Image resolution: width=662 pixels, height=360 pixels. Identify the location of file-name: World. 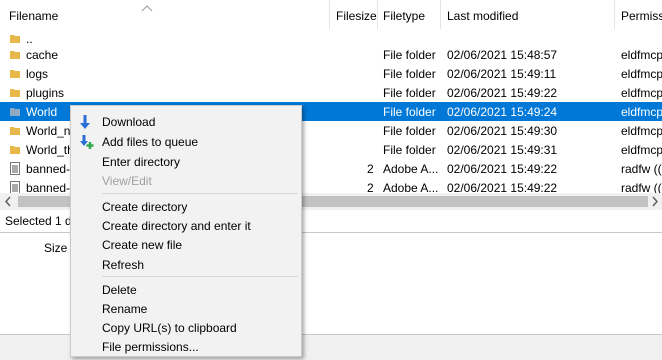
(42, 112).